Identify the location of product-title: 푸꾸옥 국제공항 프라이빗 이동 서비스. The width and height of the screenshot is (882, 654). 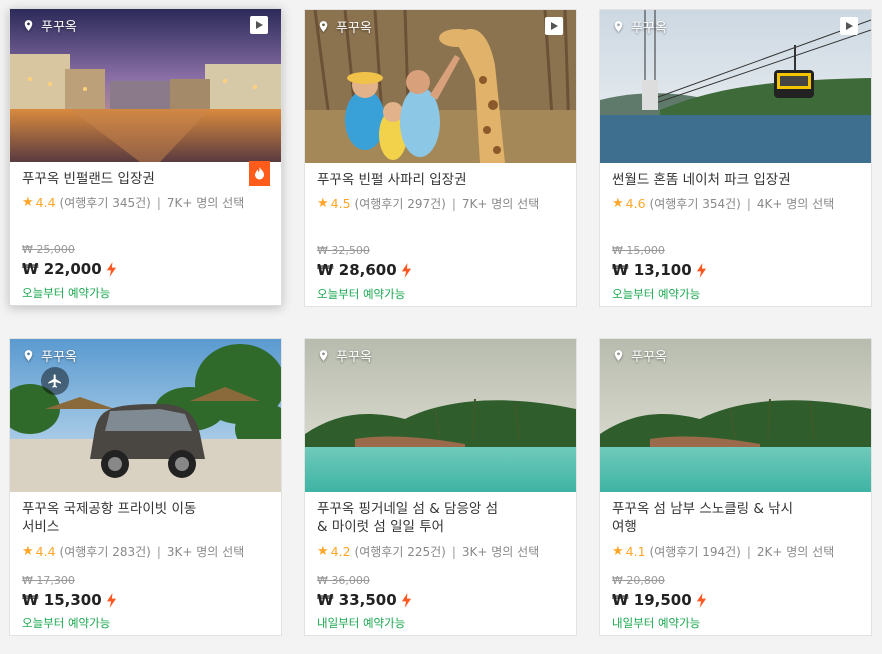
(131, 518).